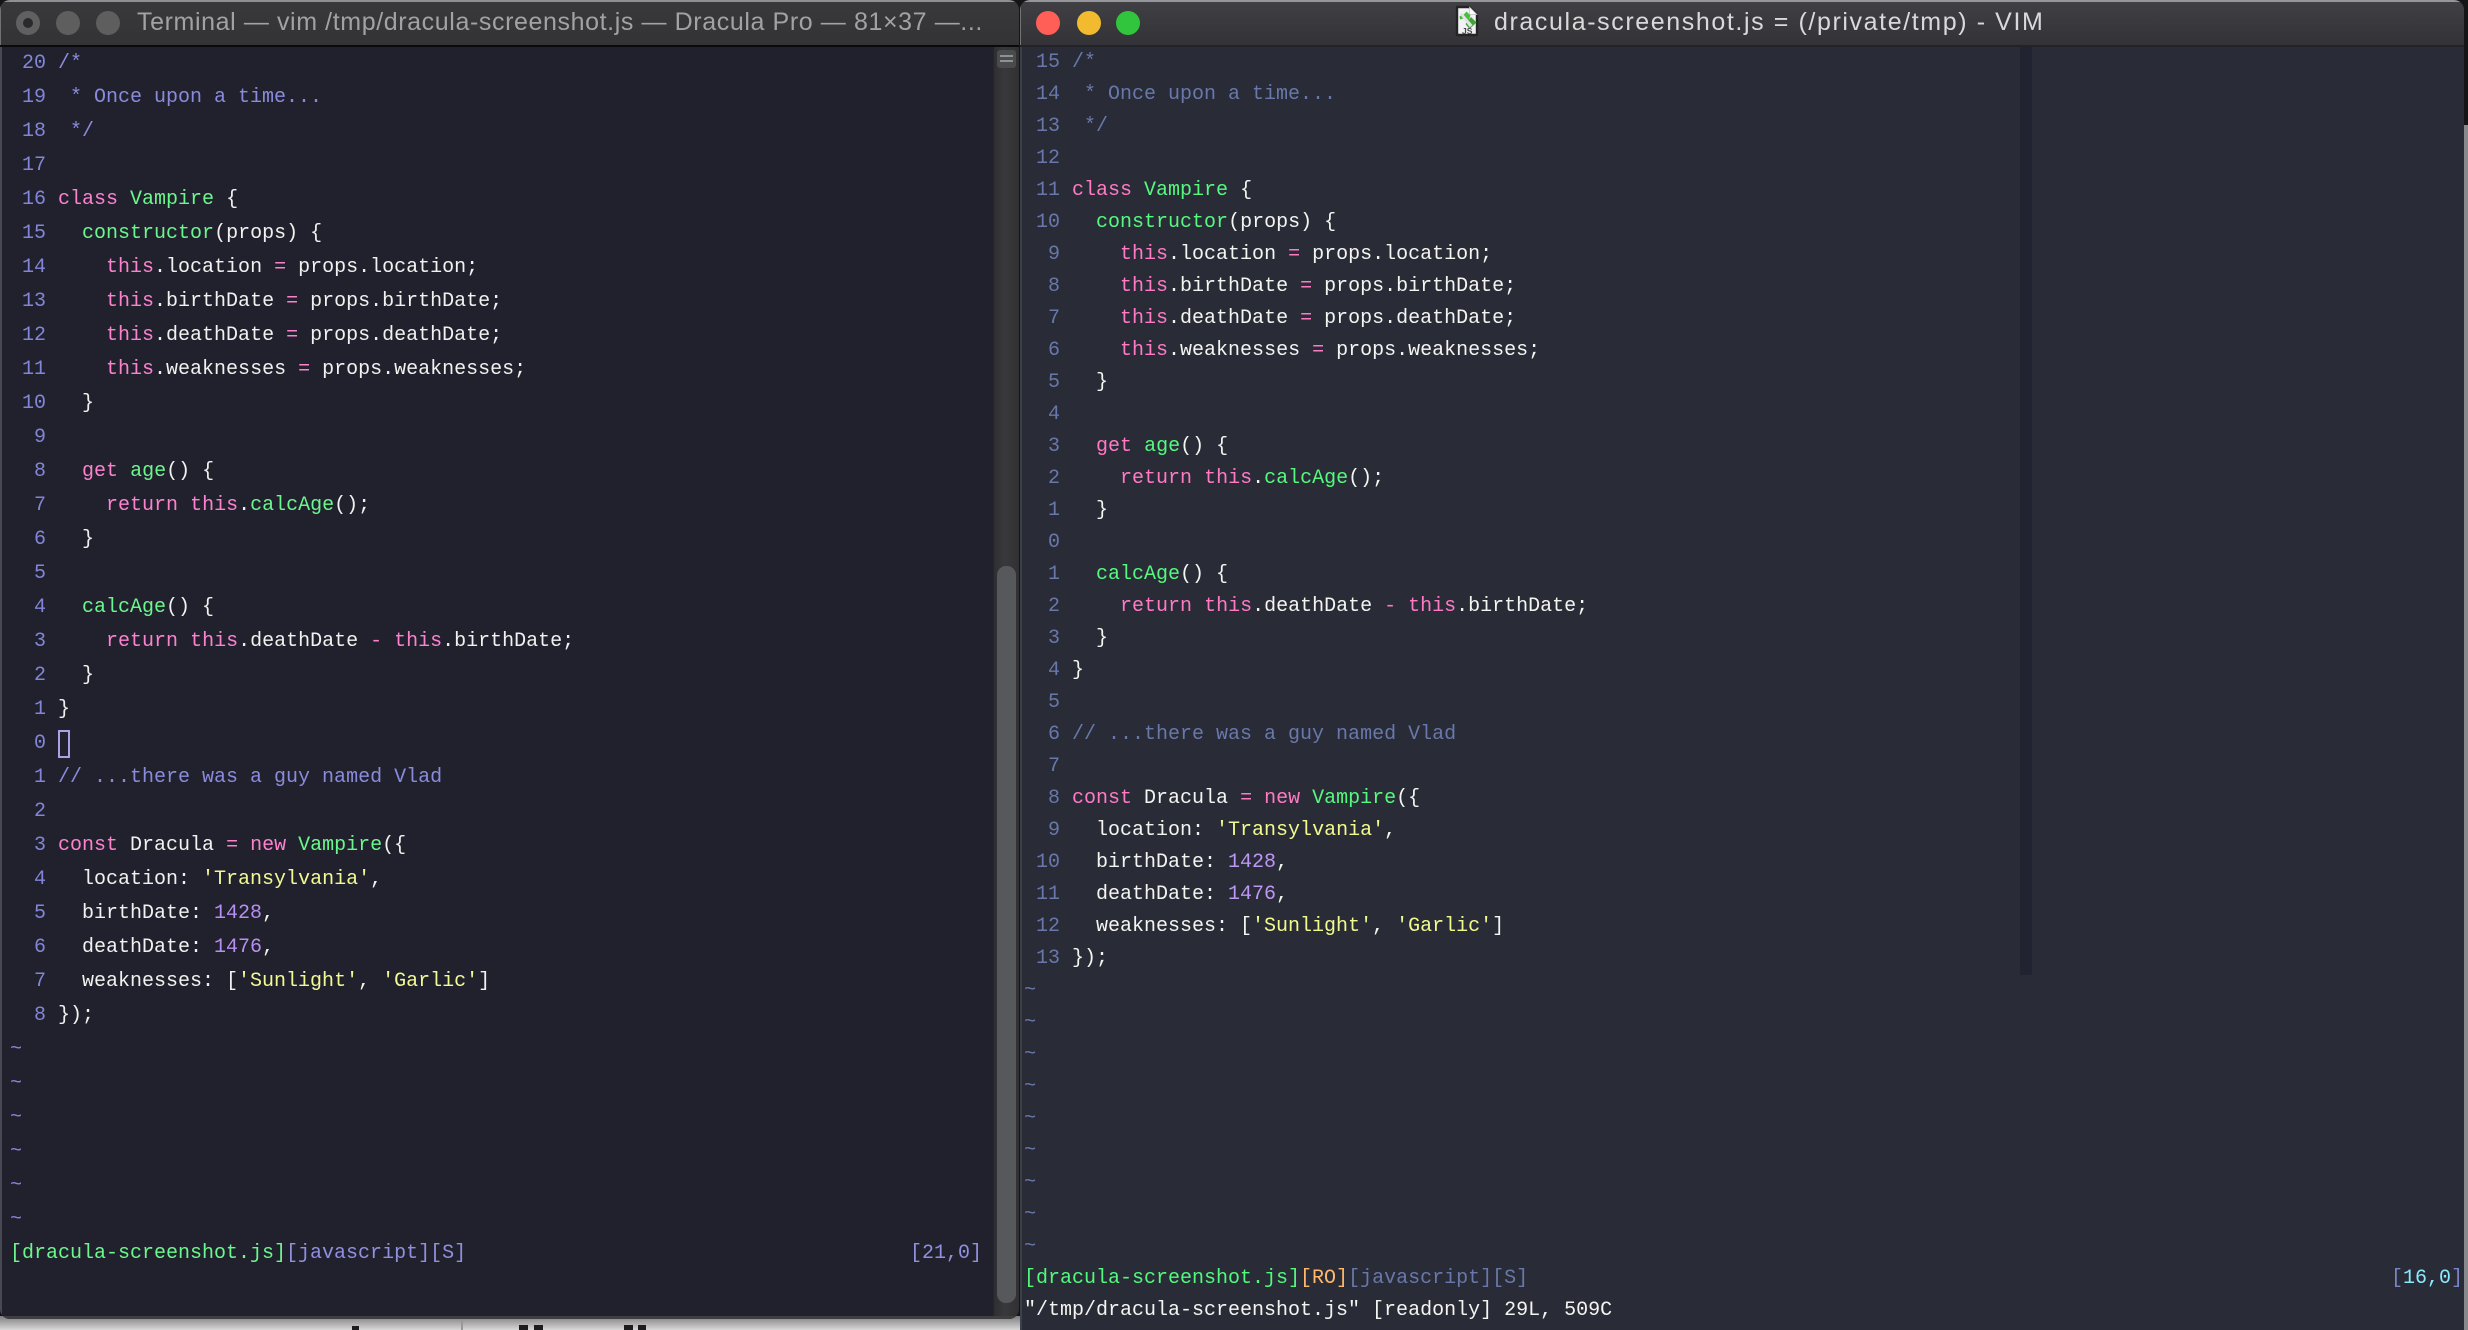 The width and height of the screenshot is (2468, 1330). What do you see at coordinates (1467, 31) in the screenshot?
I see `svg-text: JS` at bounding box center [1467, 31].